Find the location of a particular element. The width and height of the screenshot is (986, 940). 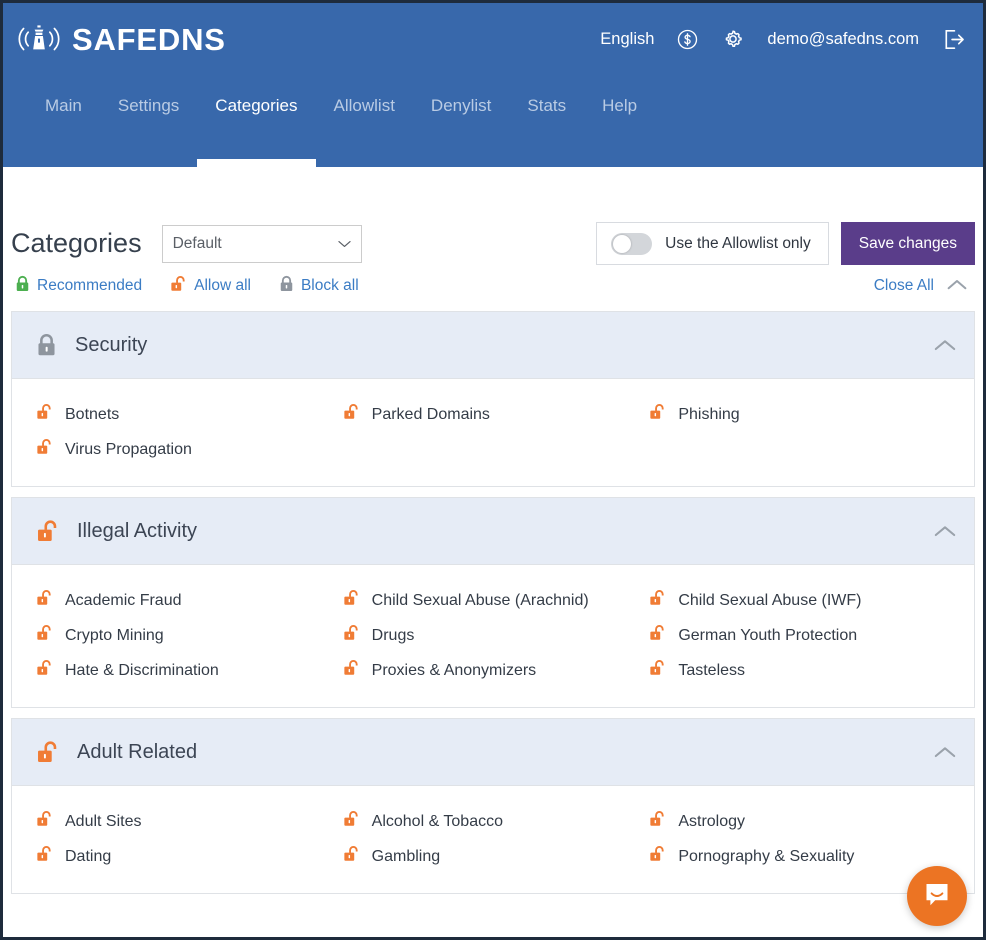

profile-select-value: Default is located at coordinates (197, 243).